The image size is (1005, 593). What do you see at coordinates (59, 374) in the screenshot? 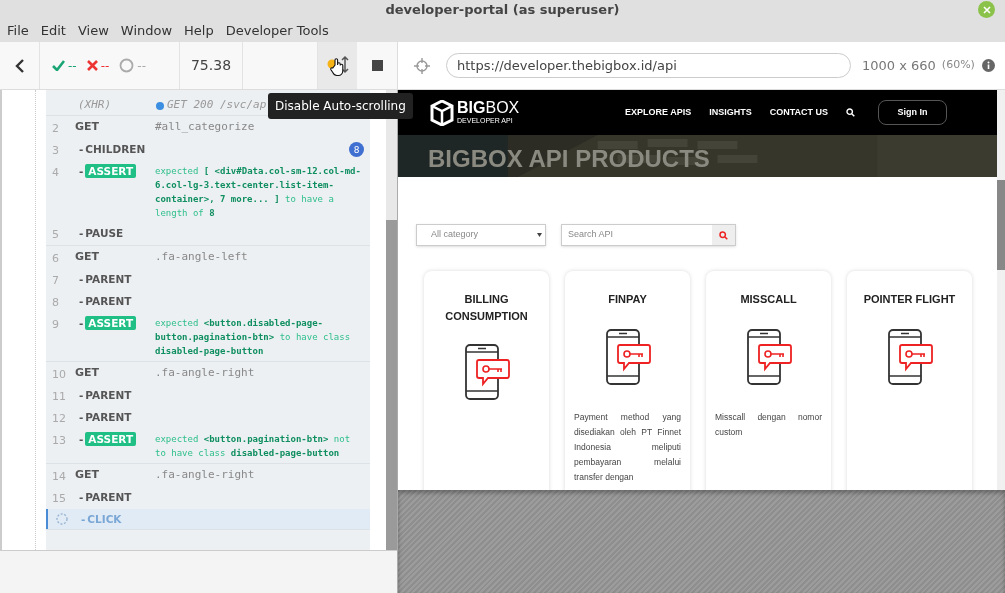
I see `line-number: 10` at bounding box center [59, 374].